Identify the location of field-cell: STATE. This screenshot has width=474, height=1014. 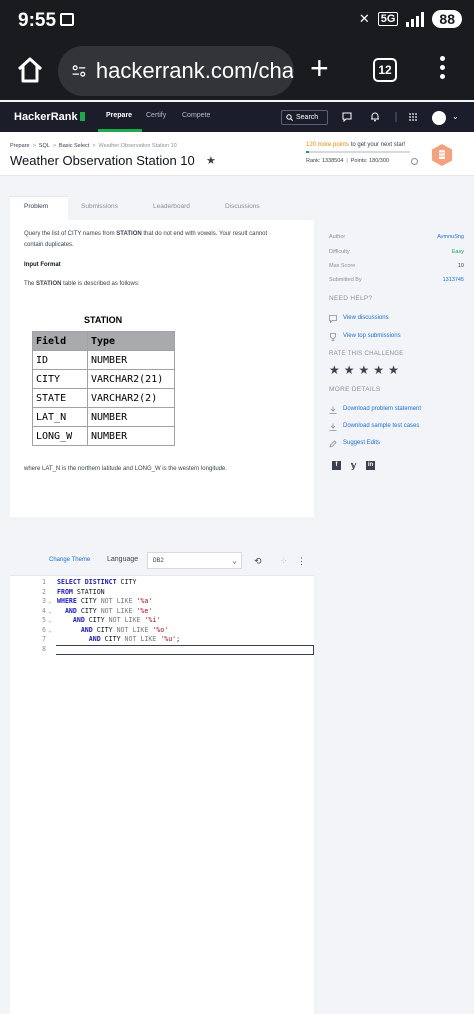
(60, 398).